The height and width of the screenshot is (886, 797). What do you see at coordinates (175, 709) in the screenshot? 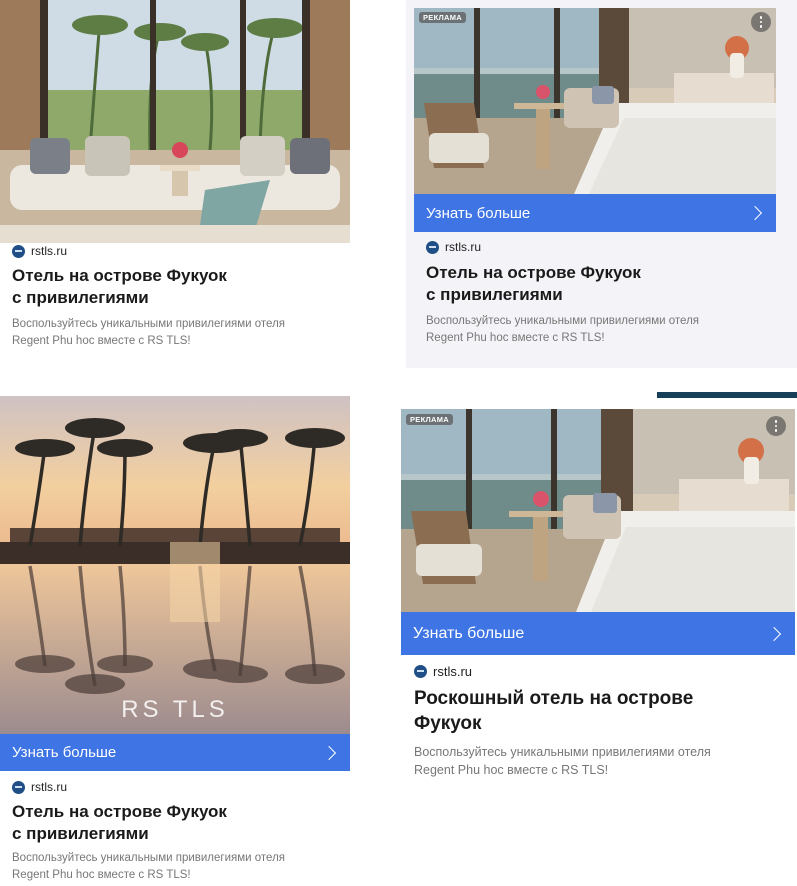
I see `brand-watermark: RS TLS` at bounding box center [175, 709].